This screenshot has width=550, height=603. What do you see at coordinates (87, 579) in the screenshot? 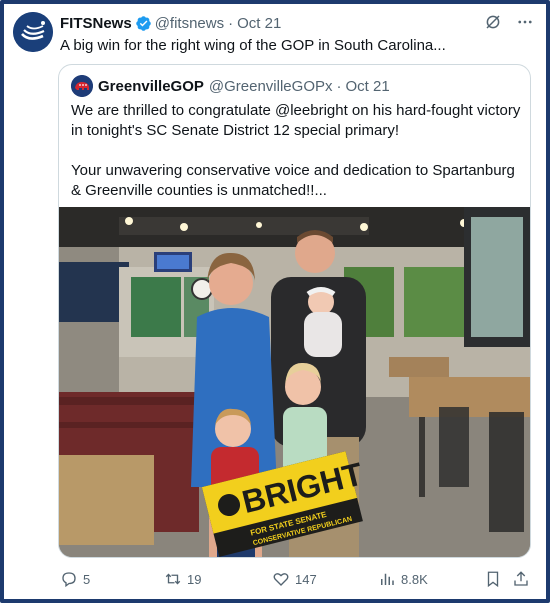
I see `reply-count: 5` at bounding box center [87, 579].